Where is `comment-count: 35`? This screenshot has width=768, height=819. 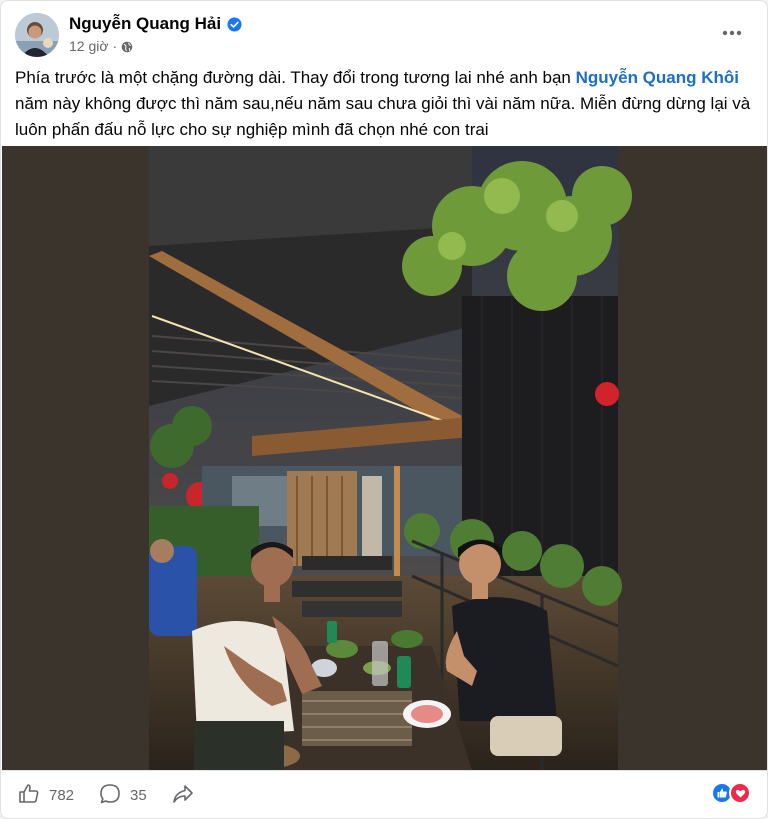 comment-count: 35 is located at coordinates (138, 795).